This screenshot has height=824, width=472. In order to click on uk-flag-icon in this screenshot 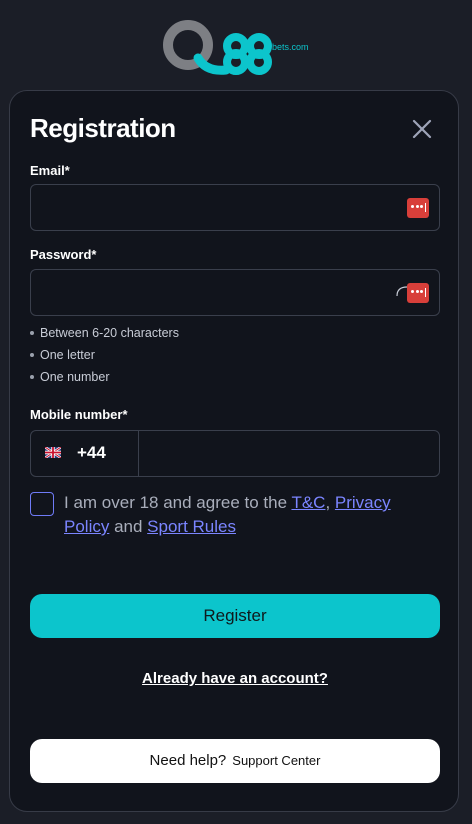, I will do `click(53, 452)`.